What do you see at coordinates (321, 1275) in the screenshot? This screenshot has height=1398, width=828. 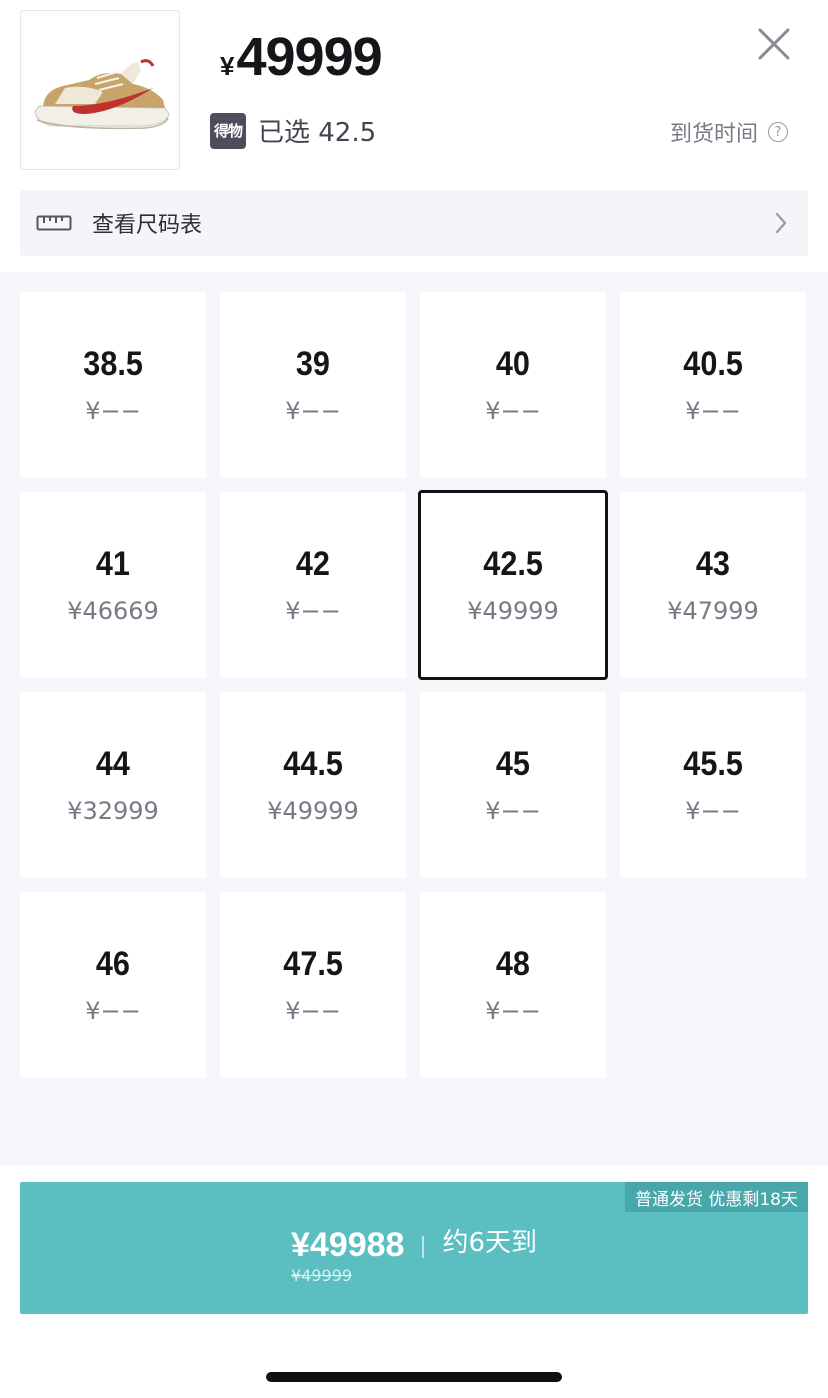 I see `buy-original-price: ¥49999` at bounding box center [321, 1275].